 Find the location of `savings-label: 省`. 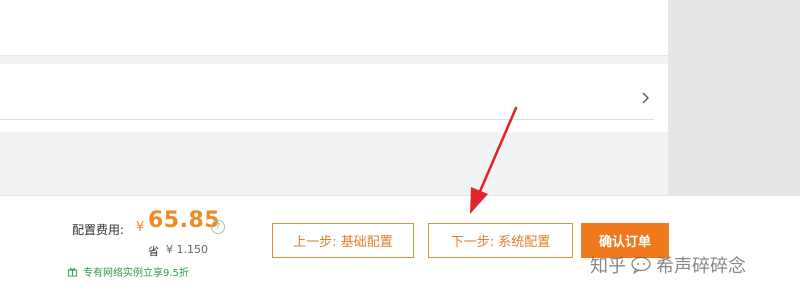

savings-label: 省 is located at coordinates (153, 251).